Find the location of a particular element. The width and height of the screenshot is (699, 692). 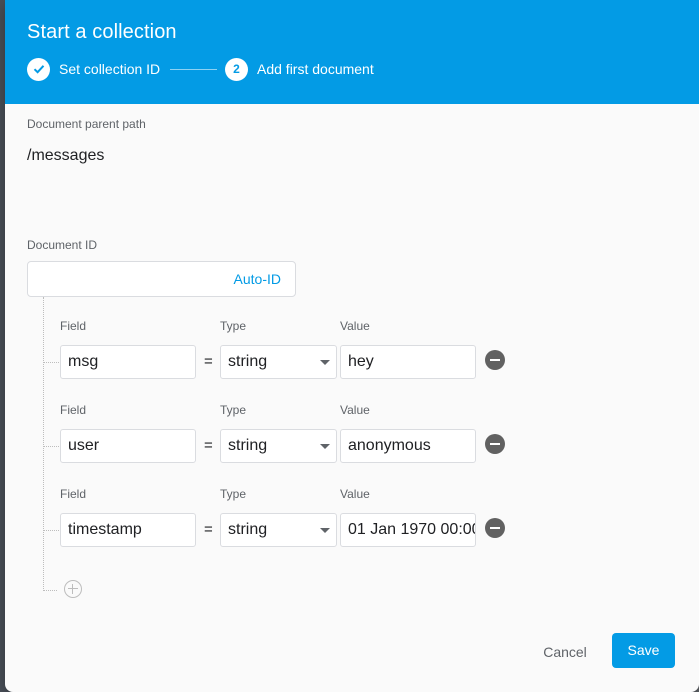

step-indicator-current: 2 is located at coordinates (236, 69).